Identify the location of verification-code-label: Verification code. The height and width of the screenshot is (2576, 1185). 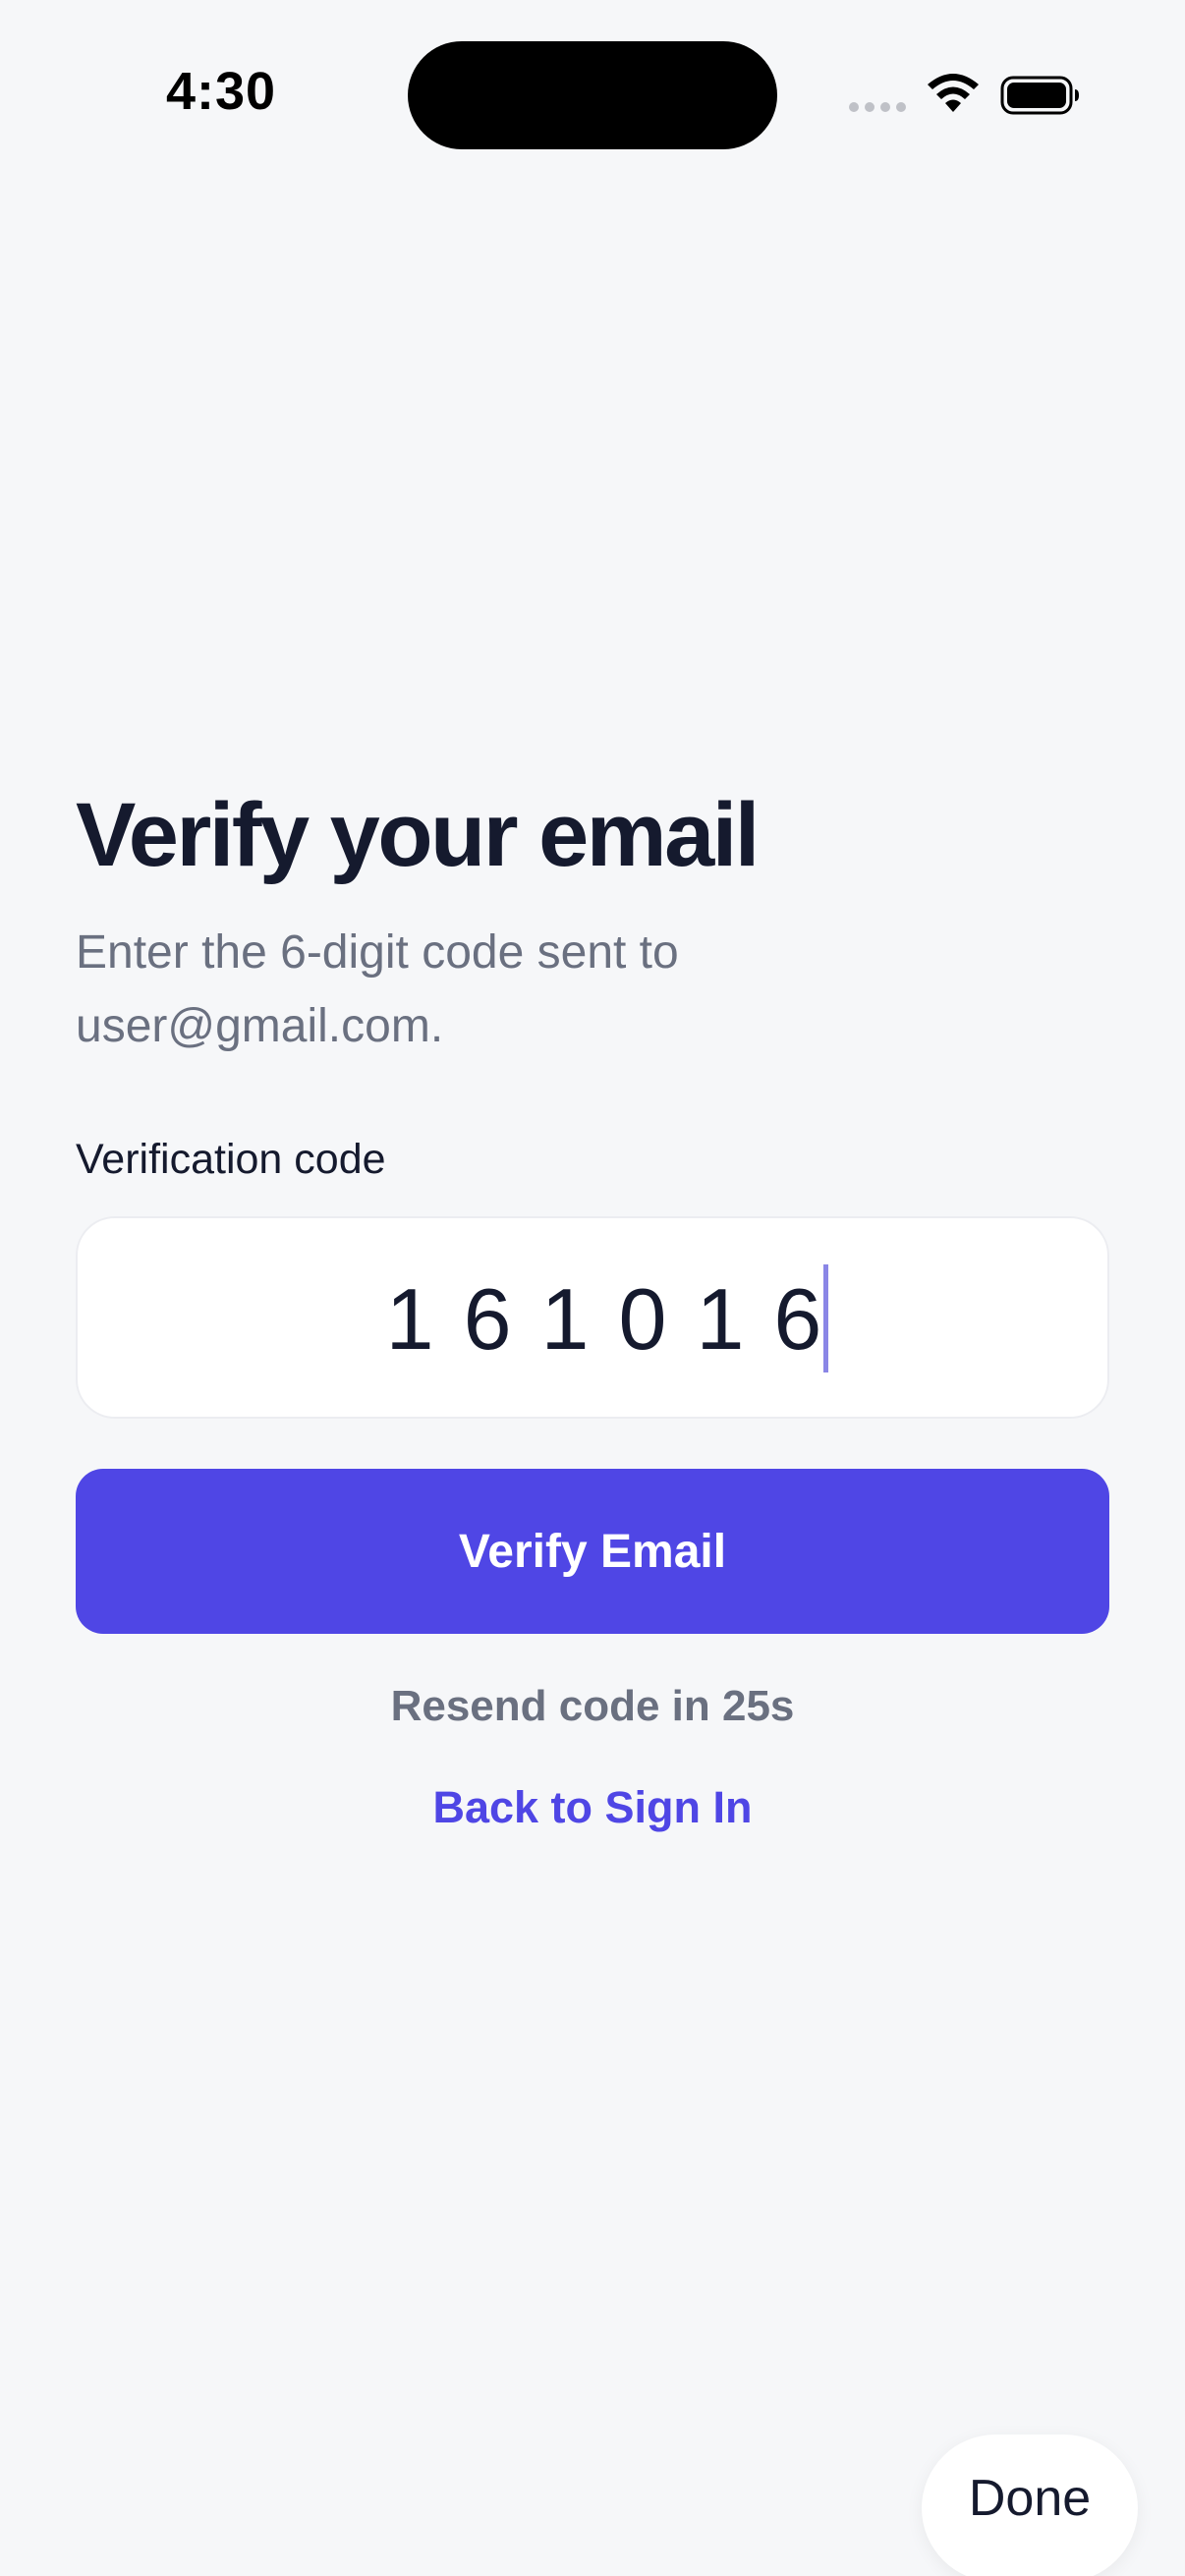
(231, 1159).